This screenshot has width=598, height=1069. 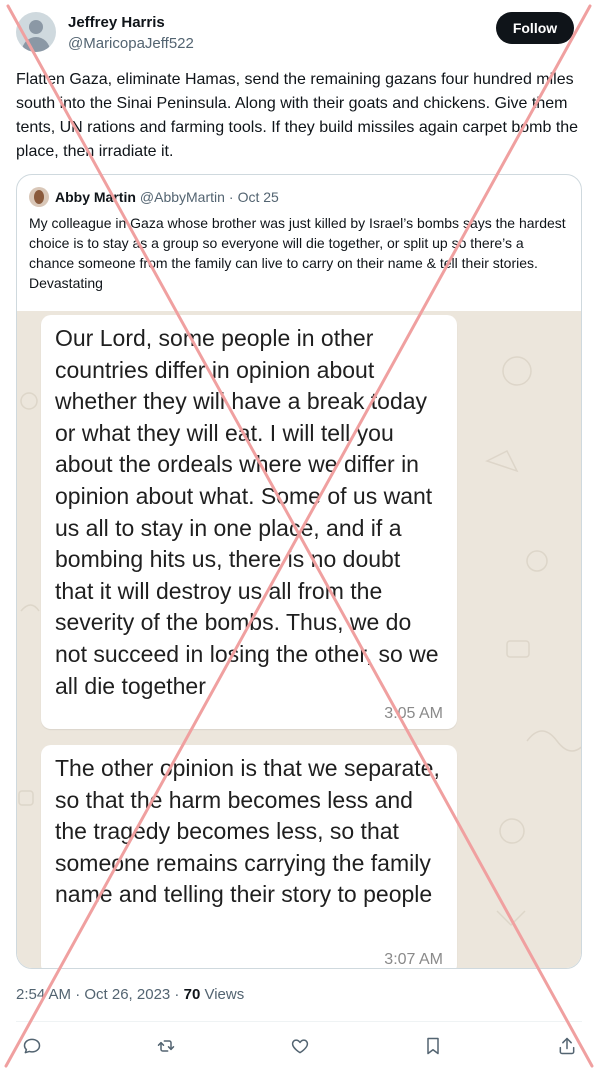 I want to click on retweet-icon, so click(x=166, y=1046).